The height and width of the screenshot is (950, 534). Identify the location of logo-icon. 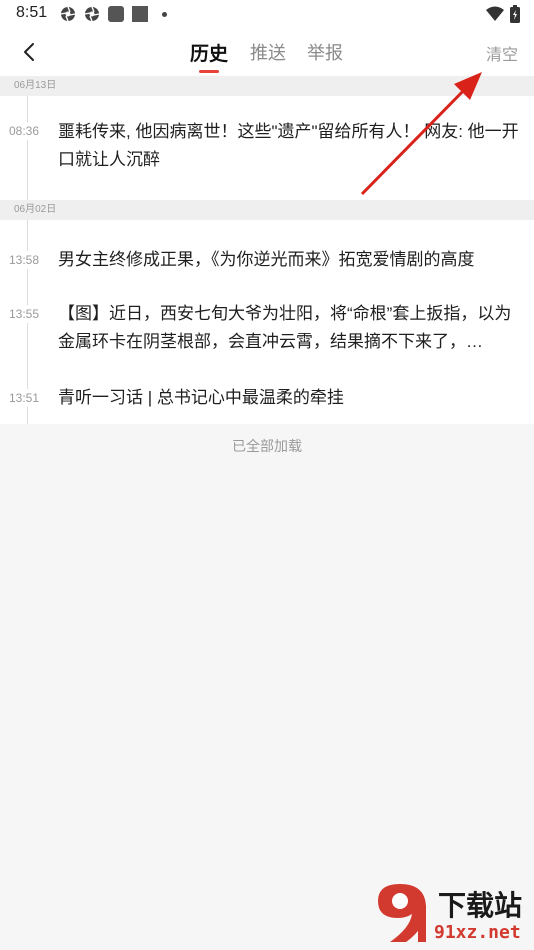
(402, 913).